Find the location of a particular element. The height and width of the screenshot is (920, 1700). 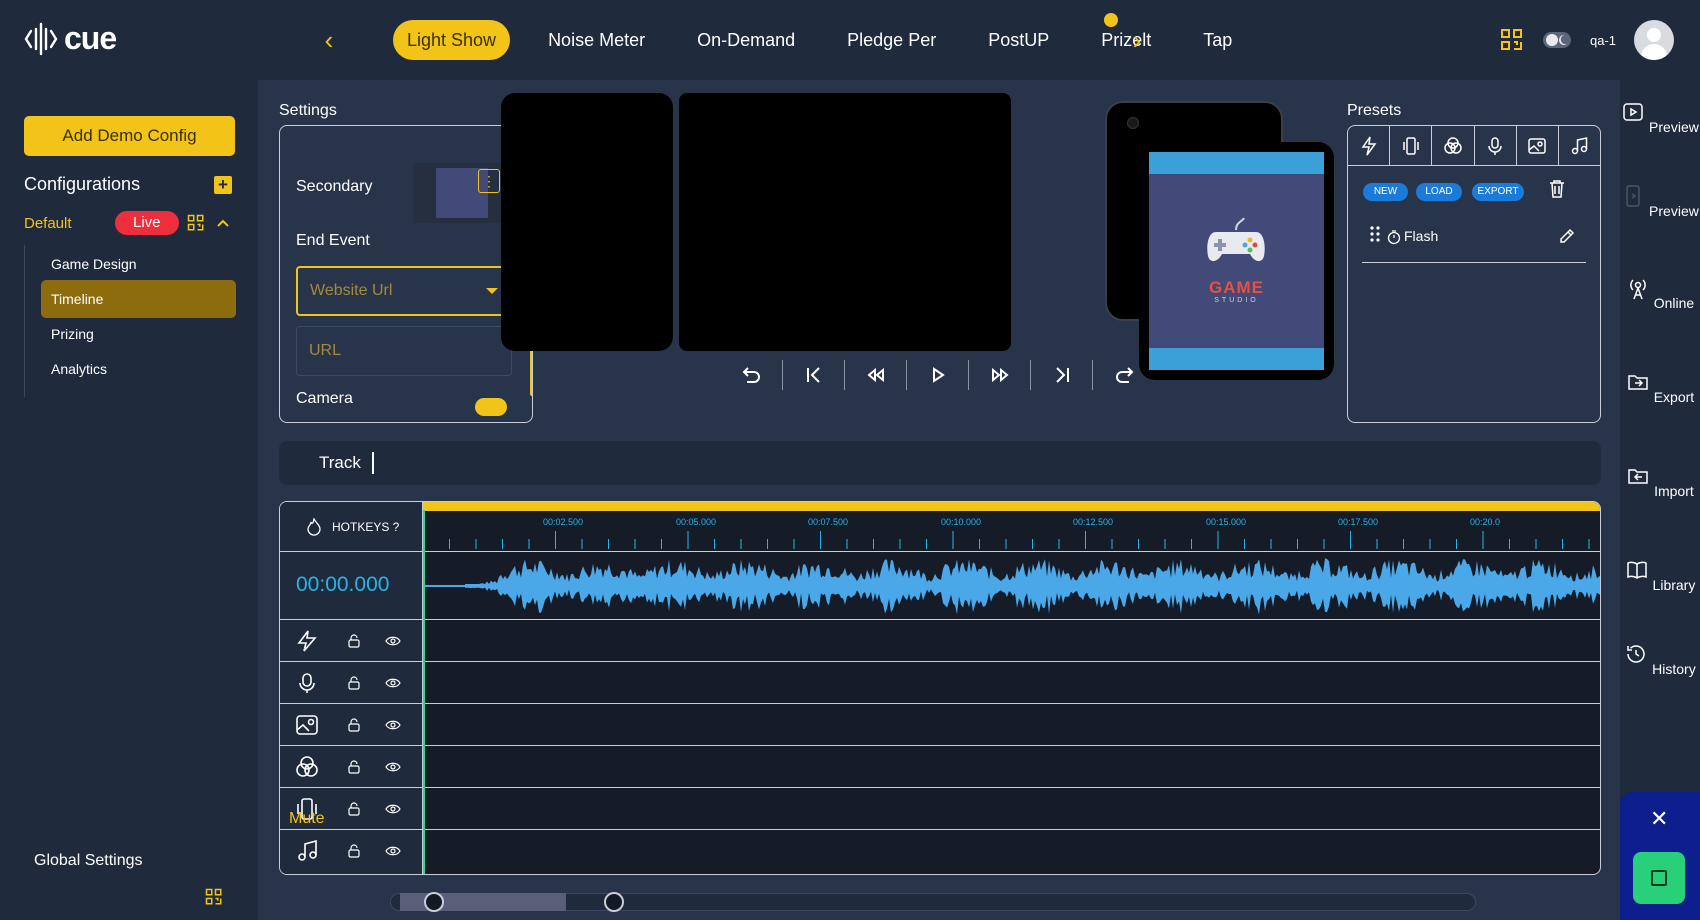

zoom-slider-end-handle is located at coordinates (614, 902).